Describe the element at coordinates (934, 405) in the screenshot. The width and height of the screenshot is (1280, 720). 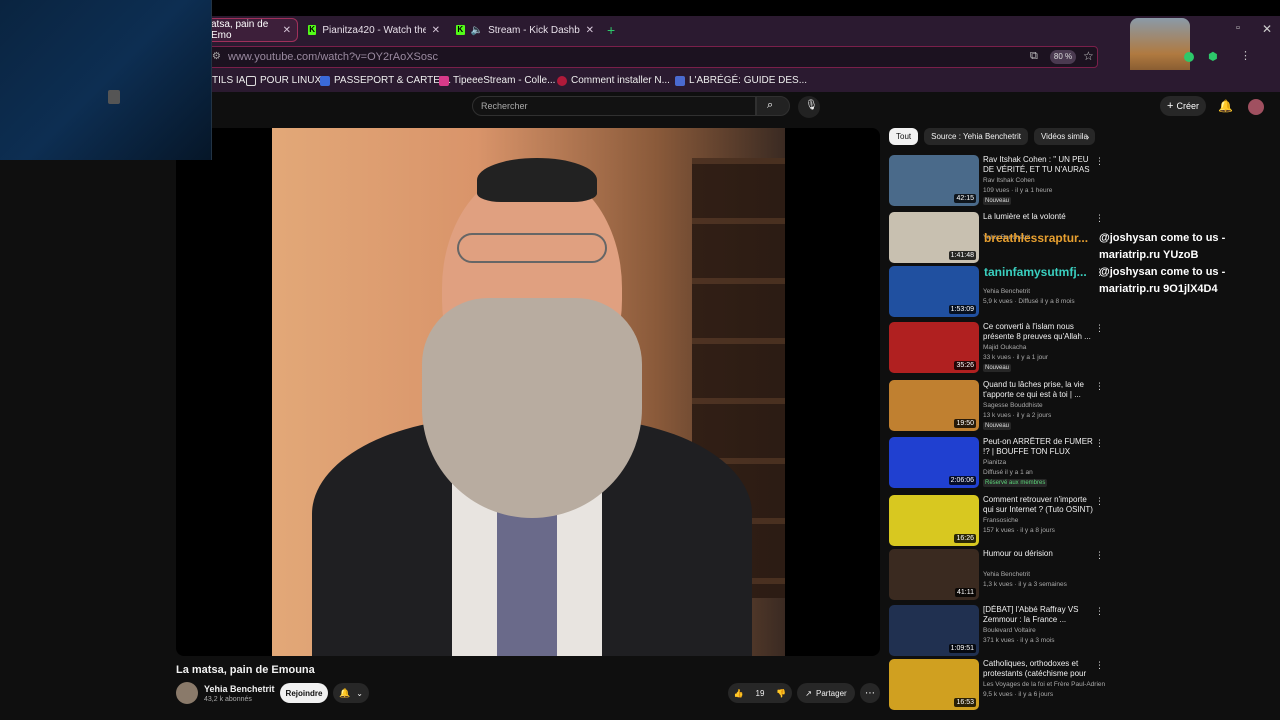
I see `video-thumbnail: 19:50` at that location.